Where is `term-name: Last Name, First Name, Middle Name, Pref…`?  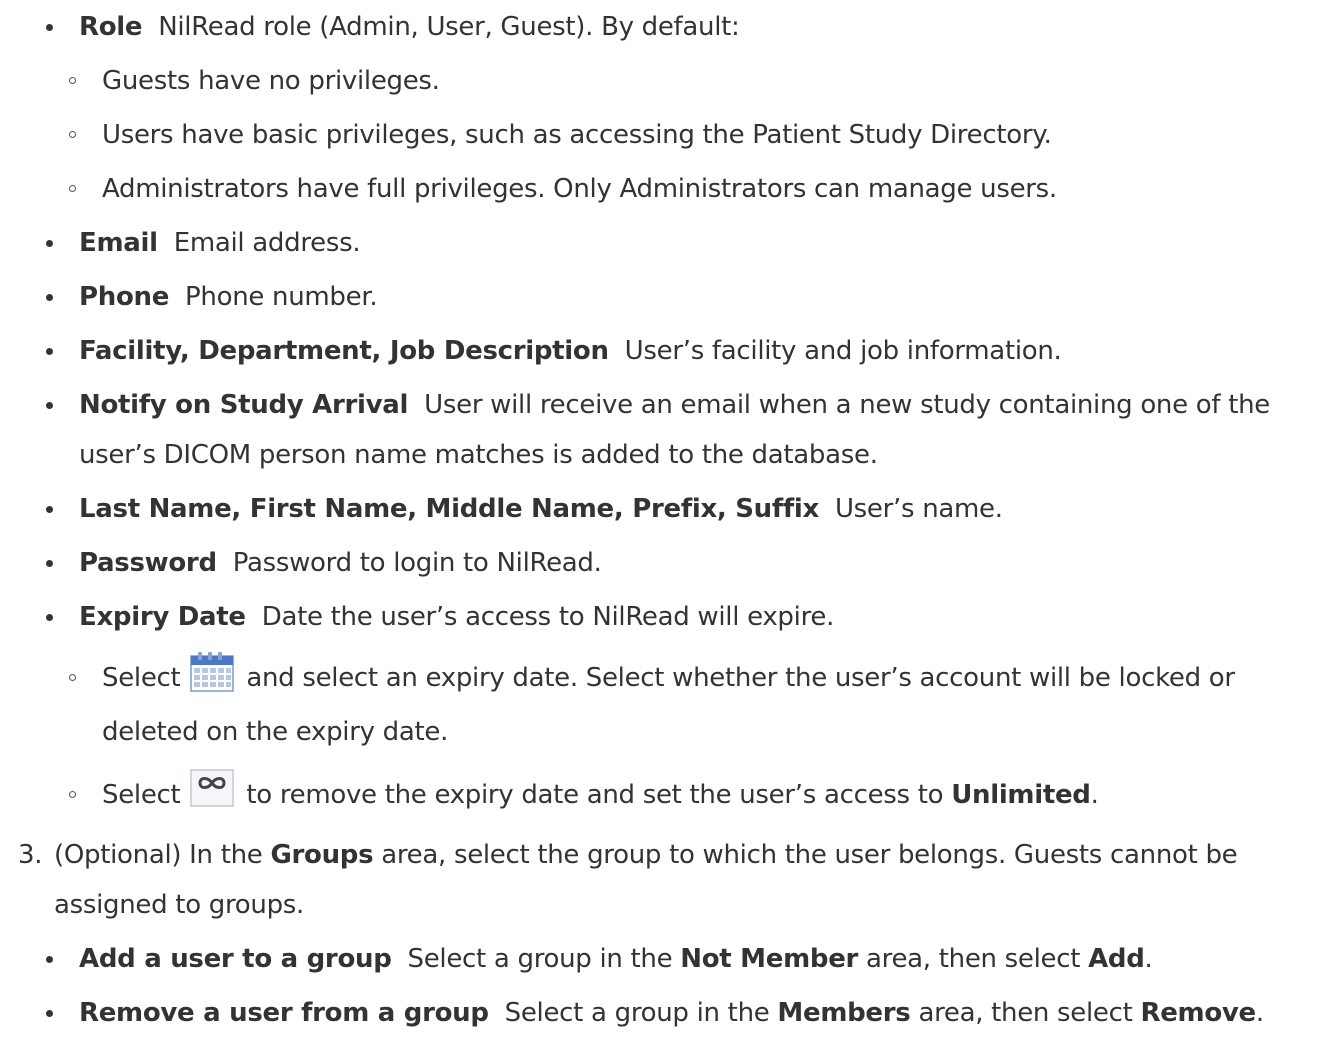
term-name: Last Name, First Name, Middle Name, Pref… is located at coordinates (449, 509).